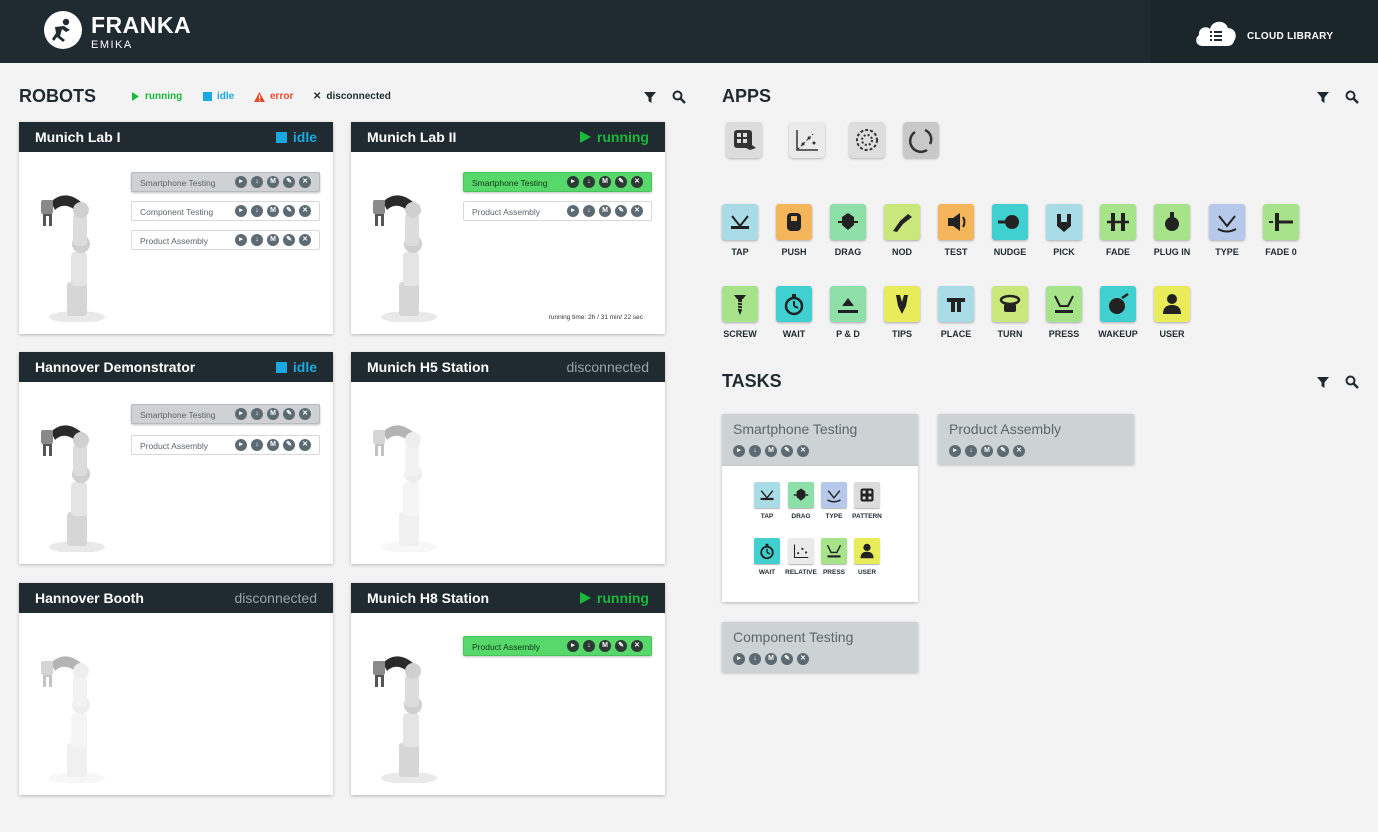 Image resolution: width=1378 pixels, height=832 pixels. Describe the element at coordinates (744, 140) in the screenshot. I see `pattern-category-button` at that location.